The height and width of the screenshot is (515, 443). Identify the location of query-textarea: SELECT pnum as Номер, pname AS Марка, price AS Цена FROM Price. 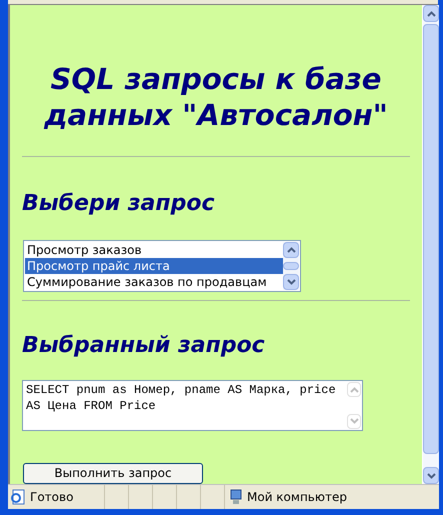
(192, 405).